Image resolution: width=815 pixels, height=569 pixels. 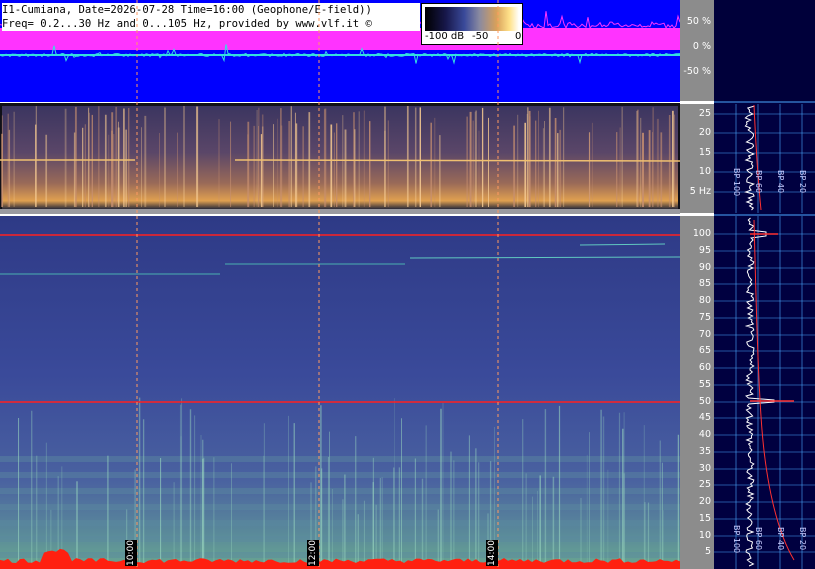 I want to click on low-freq-axis-tick-label: 10, so click(x=704, y=171).